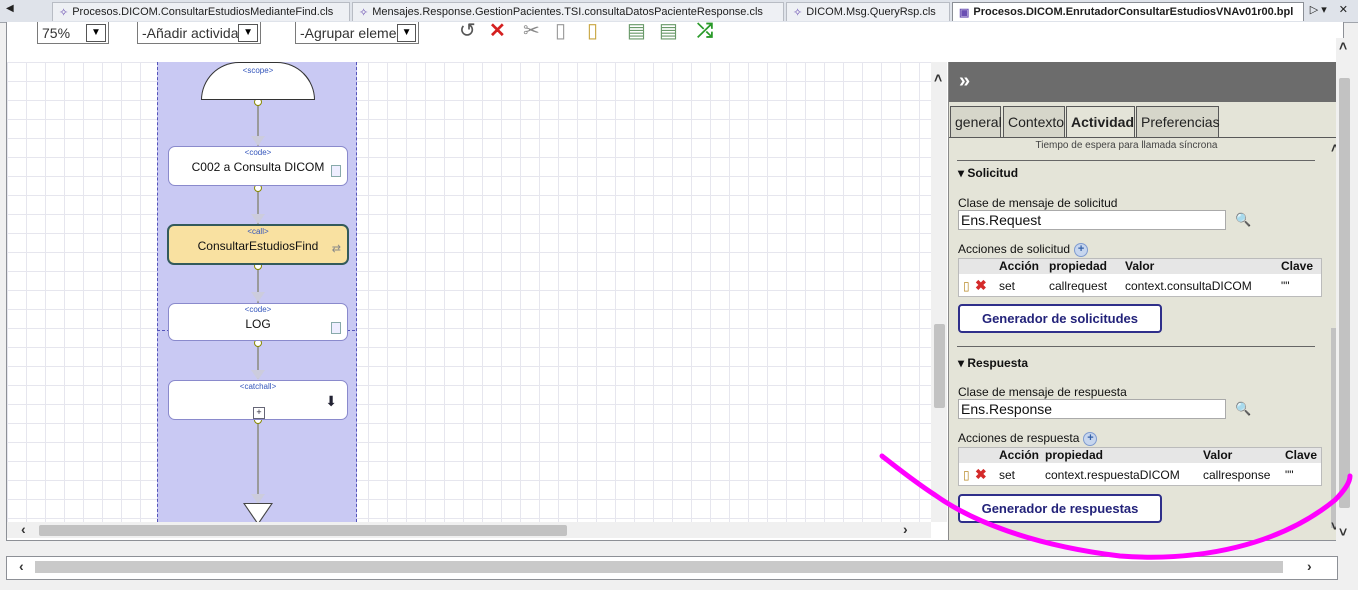 The height and width of the screenshot is (590, 1358). I want to click on tab-query-rsp: ✧ DICOM.Msg.QueryRsp.cls, so click(868, 11).